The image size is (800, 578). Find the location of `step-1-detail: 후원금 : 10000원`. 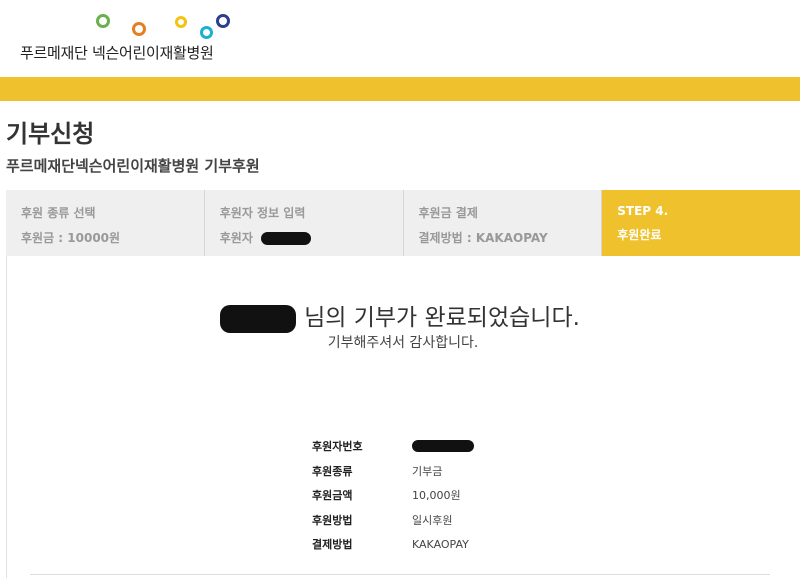

step-1-detail: 후원금 : 10000원 is located at coordinates (71, 238).